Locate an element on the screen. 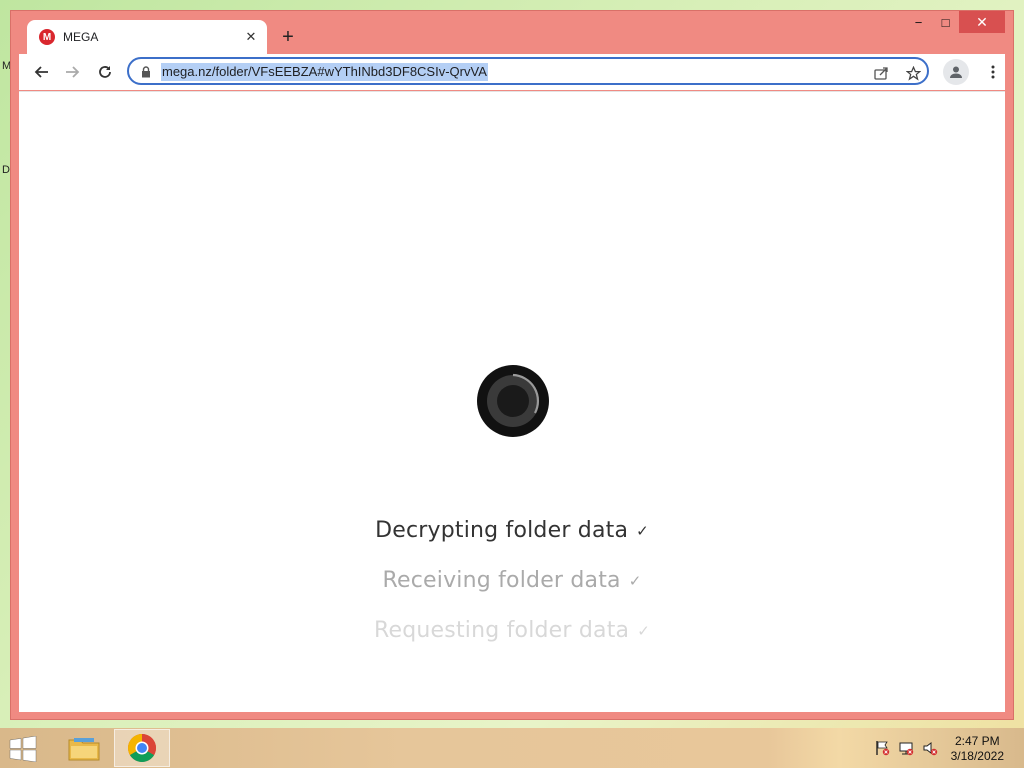  share-icon is located at coordinates (881, 73).